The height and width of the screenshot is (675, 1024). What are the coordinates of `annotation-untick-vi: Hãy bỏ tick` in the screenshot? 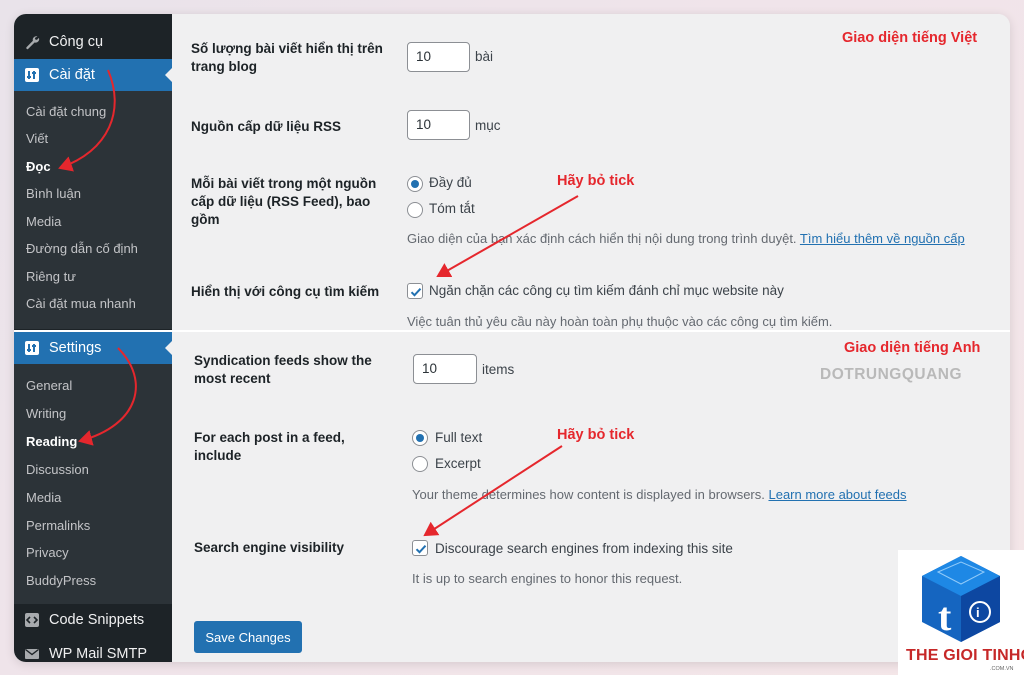 It's located at (596, 181).